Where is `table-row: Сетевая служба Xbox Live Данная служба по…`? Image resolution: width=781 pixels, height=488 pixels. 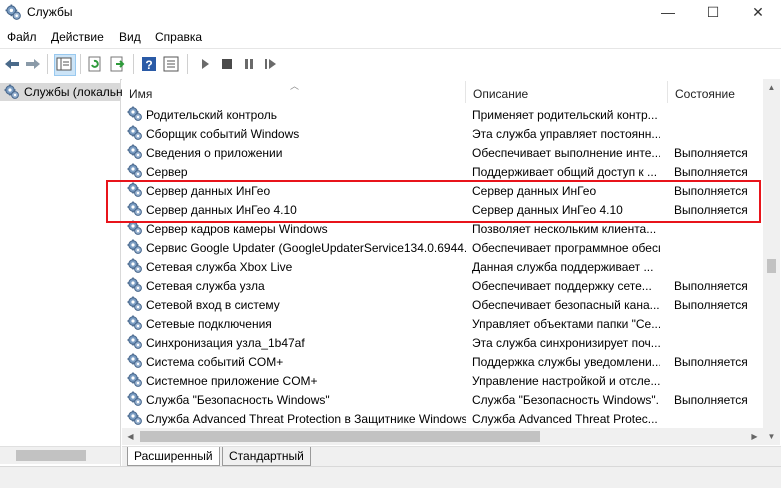 table-row: Сетевая служба Xbox Live Данная служба по… is located at coordinates (442, 266).